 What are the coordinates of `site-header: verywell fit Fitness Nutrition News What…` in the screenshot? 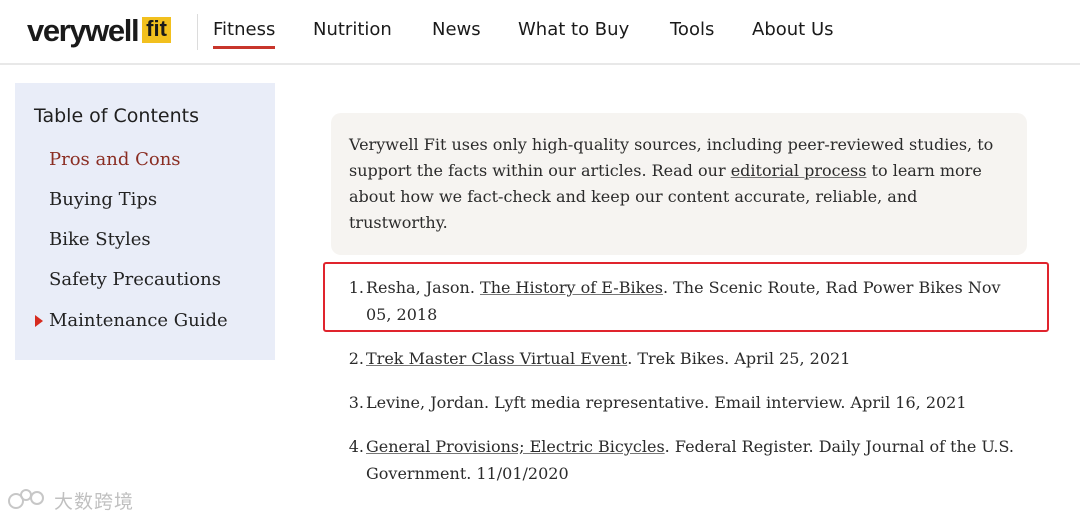 It's located at (540, 32).